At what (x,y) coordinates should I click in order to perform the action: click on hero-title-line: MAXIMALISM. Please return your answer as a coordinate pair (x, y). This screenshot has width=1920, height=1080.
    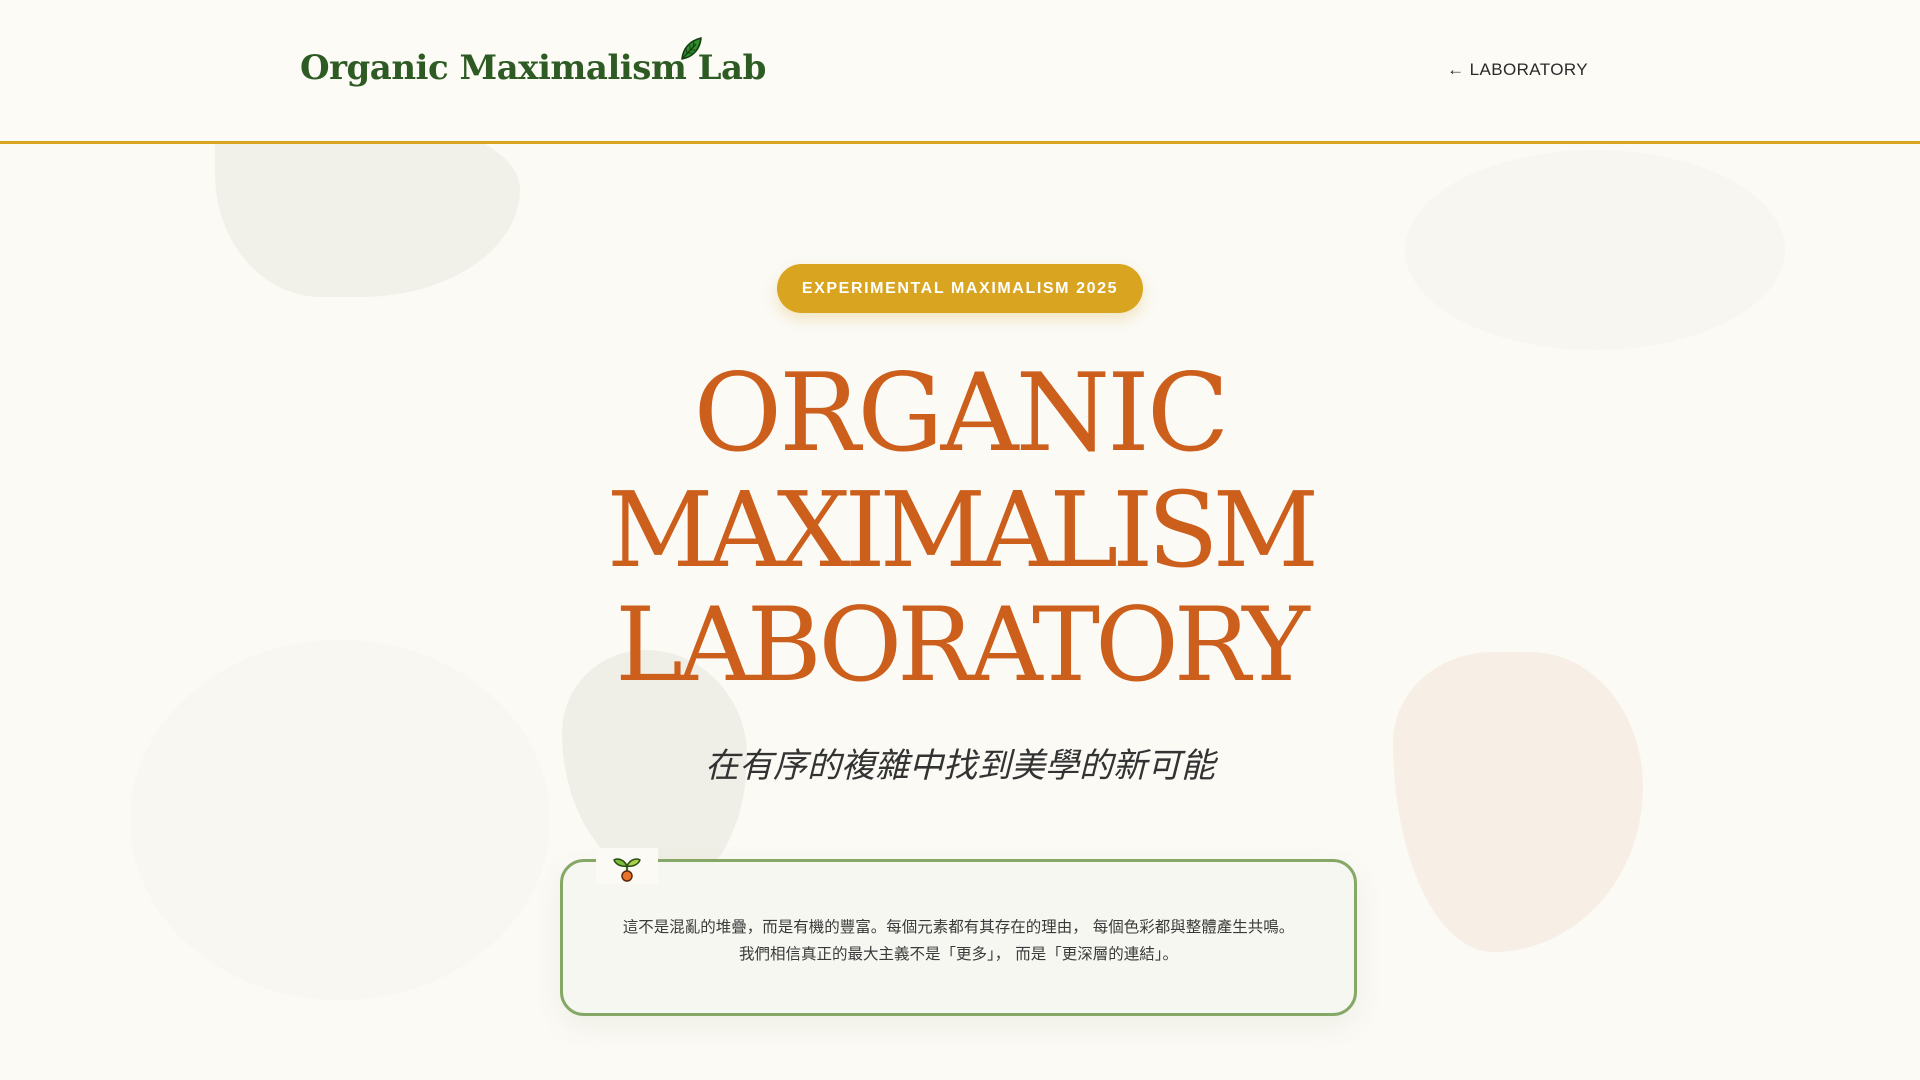
    Looking at the image, I should click on (962, 530).